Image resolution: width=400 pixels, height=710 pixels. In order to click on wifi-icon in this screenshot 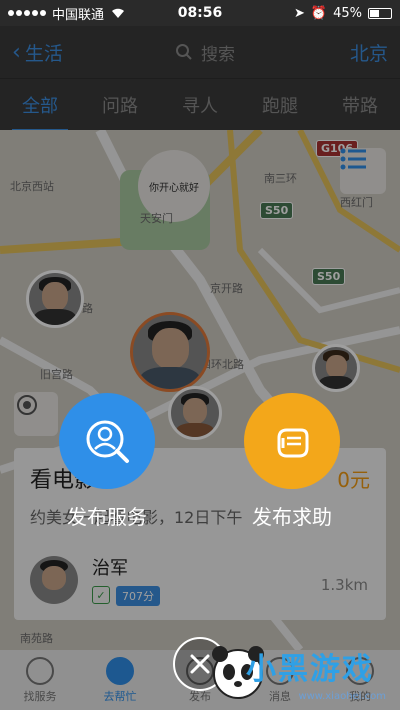, I will do `click(118, 13)`.